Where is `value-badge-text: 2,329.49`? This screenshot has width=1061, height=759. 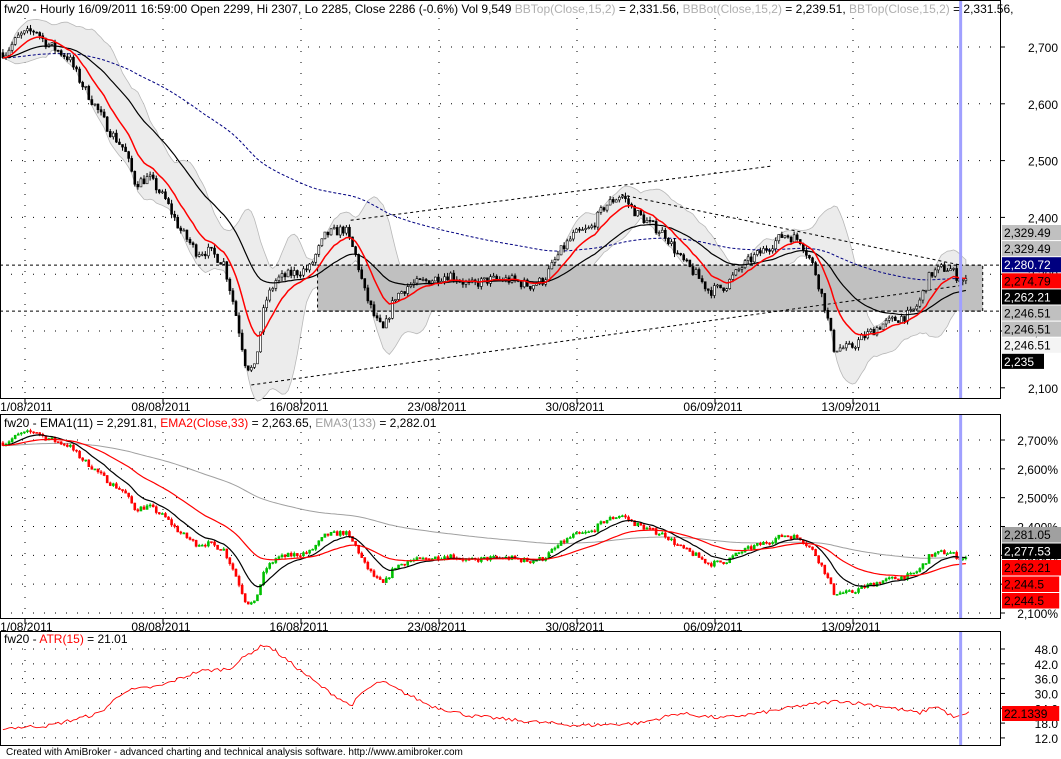 value-badge-text: 2,329.49 is located at coordinates (1027, 249).